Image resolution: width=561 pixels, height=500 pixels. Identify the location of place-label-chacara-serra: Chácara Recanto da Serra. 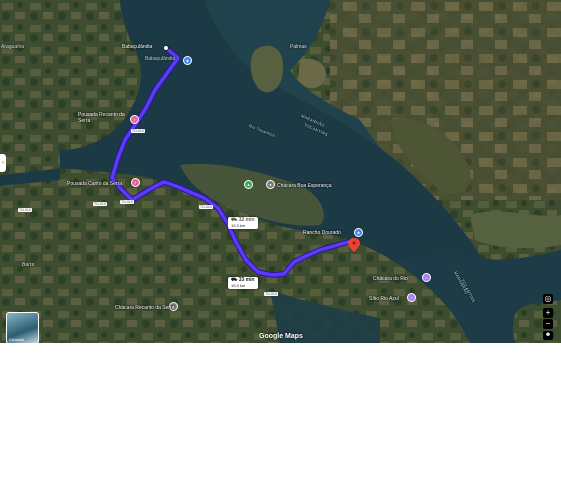
(144, 308).